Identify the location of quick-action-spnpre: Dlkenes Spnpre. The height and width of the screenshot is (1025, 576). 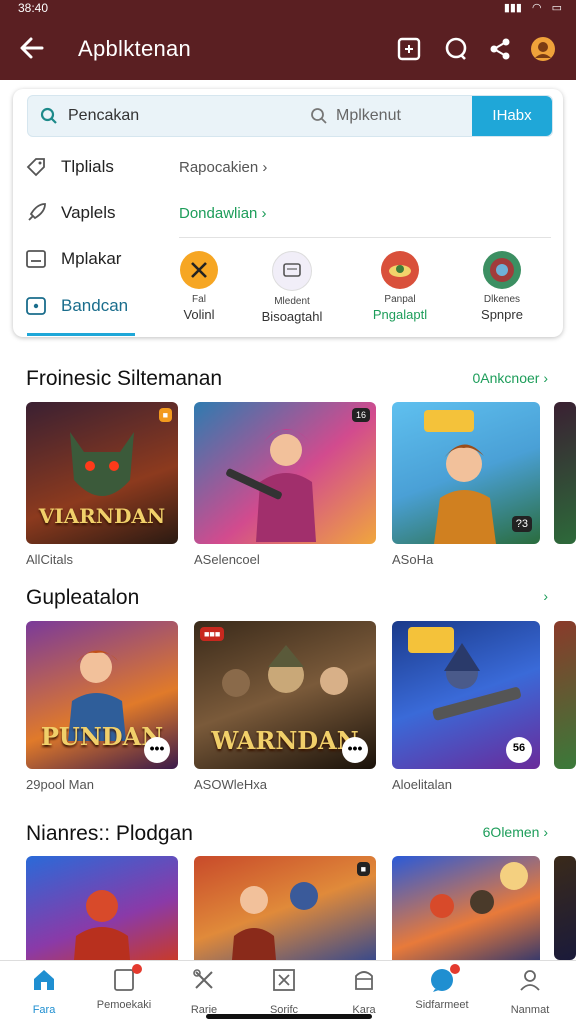
(502, 286).